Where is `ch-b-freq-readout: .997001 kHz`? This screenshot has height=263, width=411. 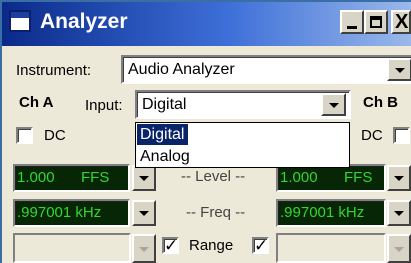 ch-b-freq-readout: .997001 kHz is located at coordinates (331, 213).